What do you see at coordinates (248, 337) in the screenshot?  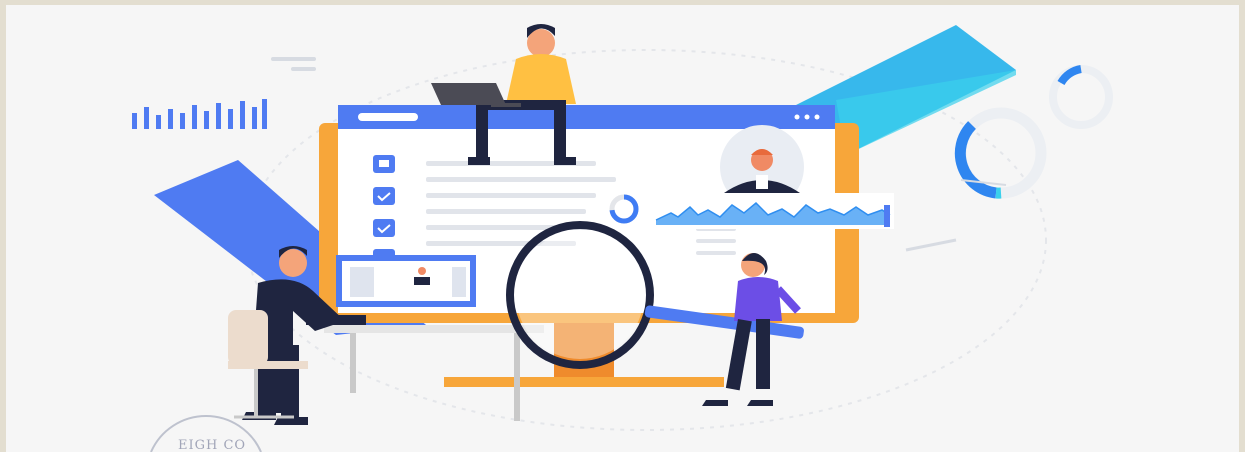 I see `chair-back` at bounding box center [248, 337].